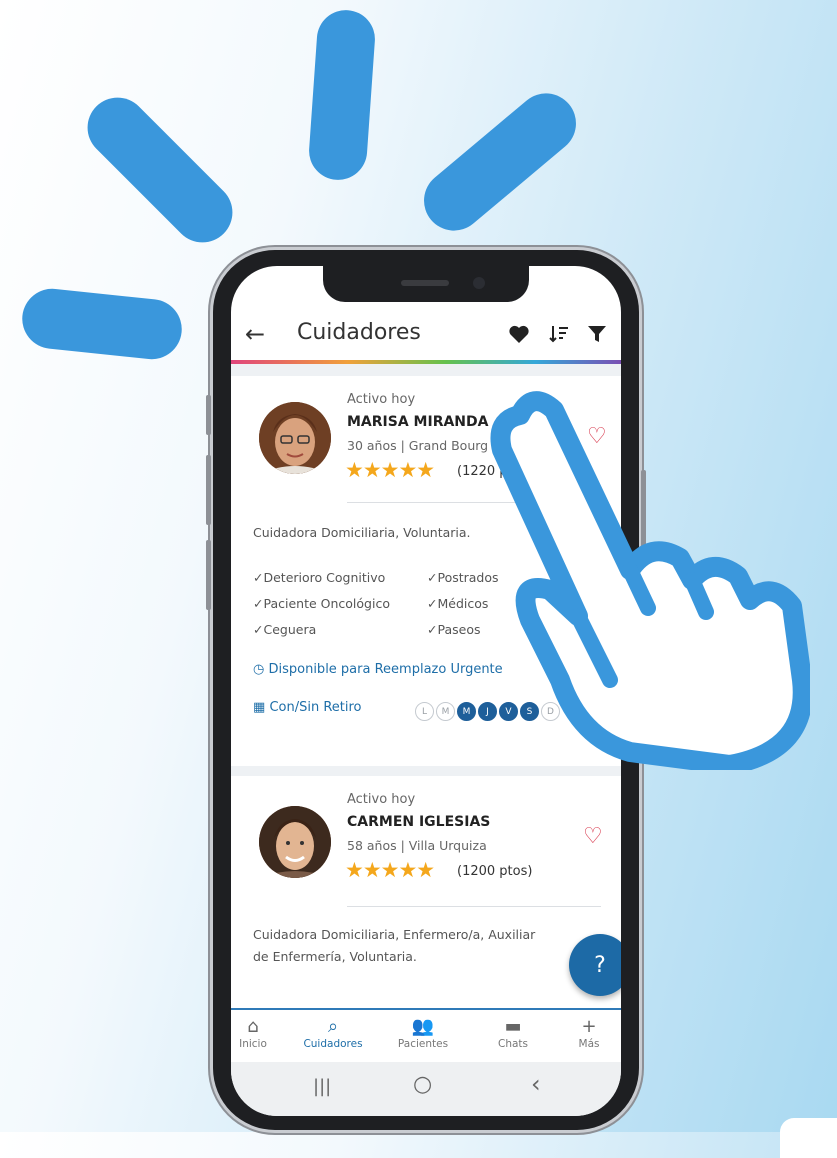  I want to click on page-title: Cuidadores, so click(359, 332).